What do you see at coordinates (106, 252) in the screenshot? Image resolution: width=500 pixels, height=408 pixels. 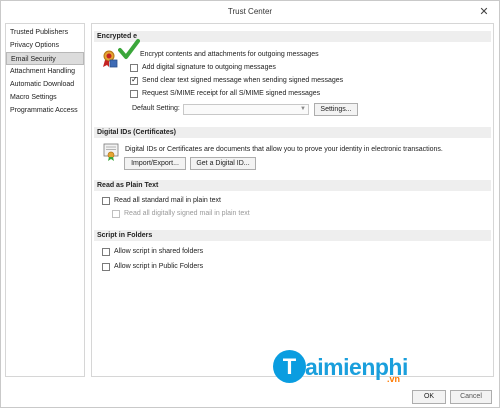 I see `allow-script-shared-folders-checkbox` at bounding box center [106, 252].